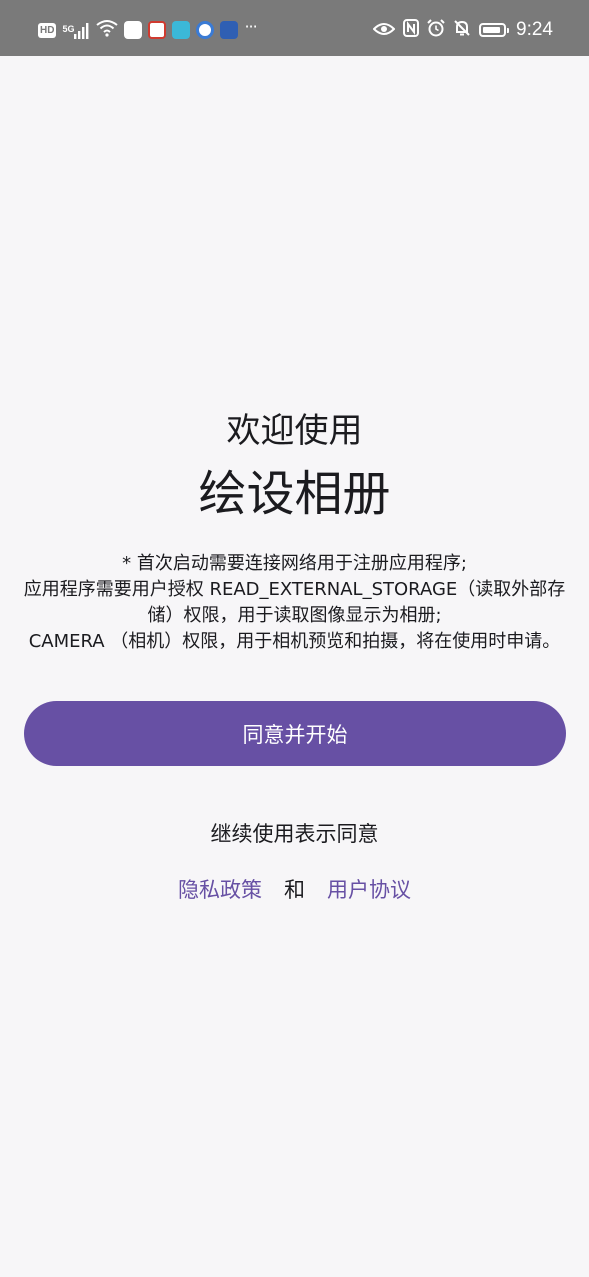  Describe the element at coordinates (294, 834) in the screenshot. I see `continue-agreement-text: 继续使用表示同意` at that location.